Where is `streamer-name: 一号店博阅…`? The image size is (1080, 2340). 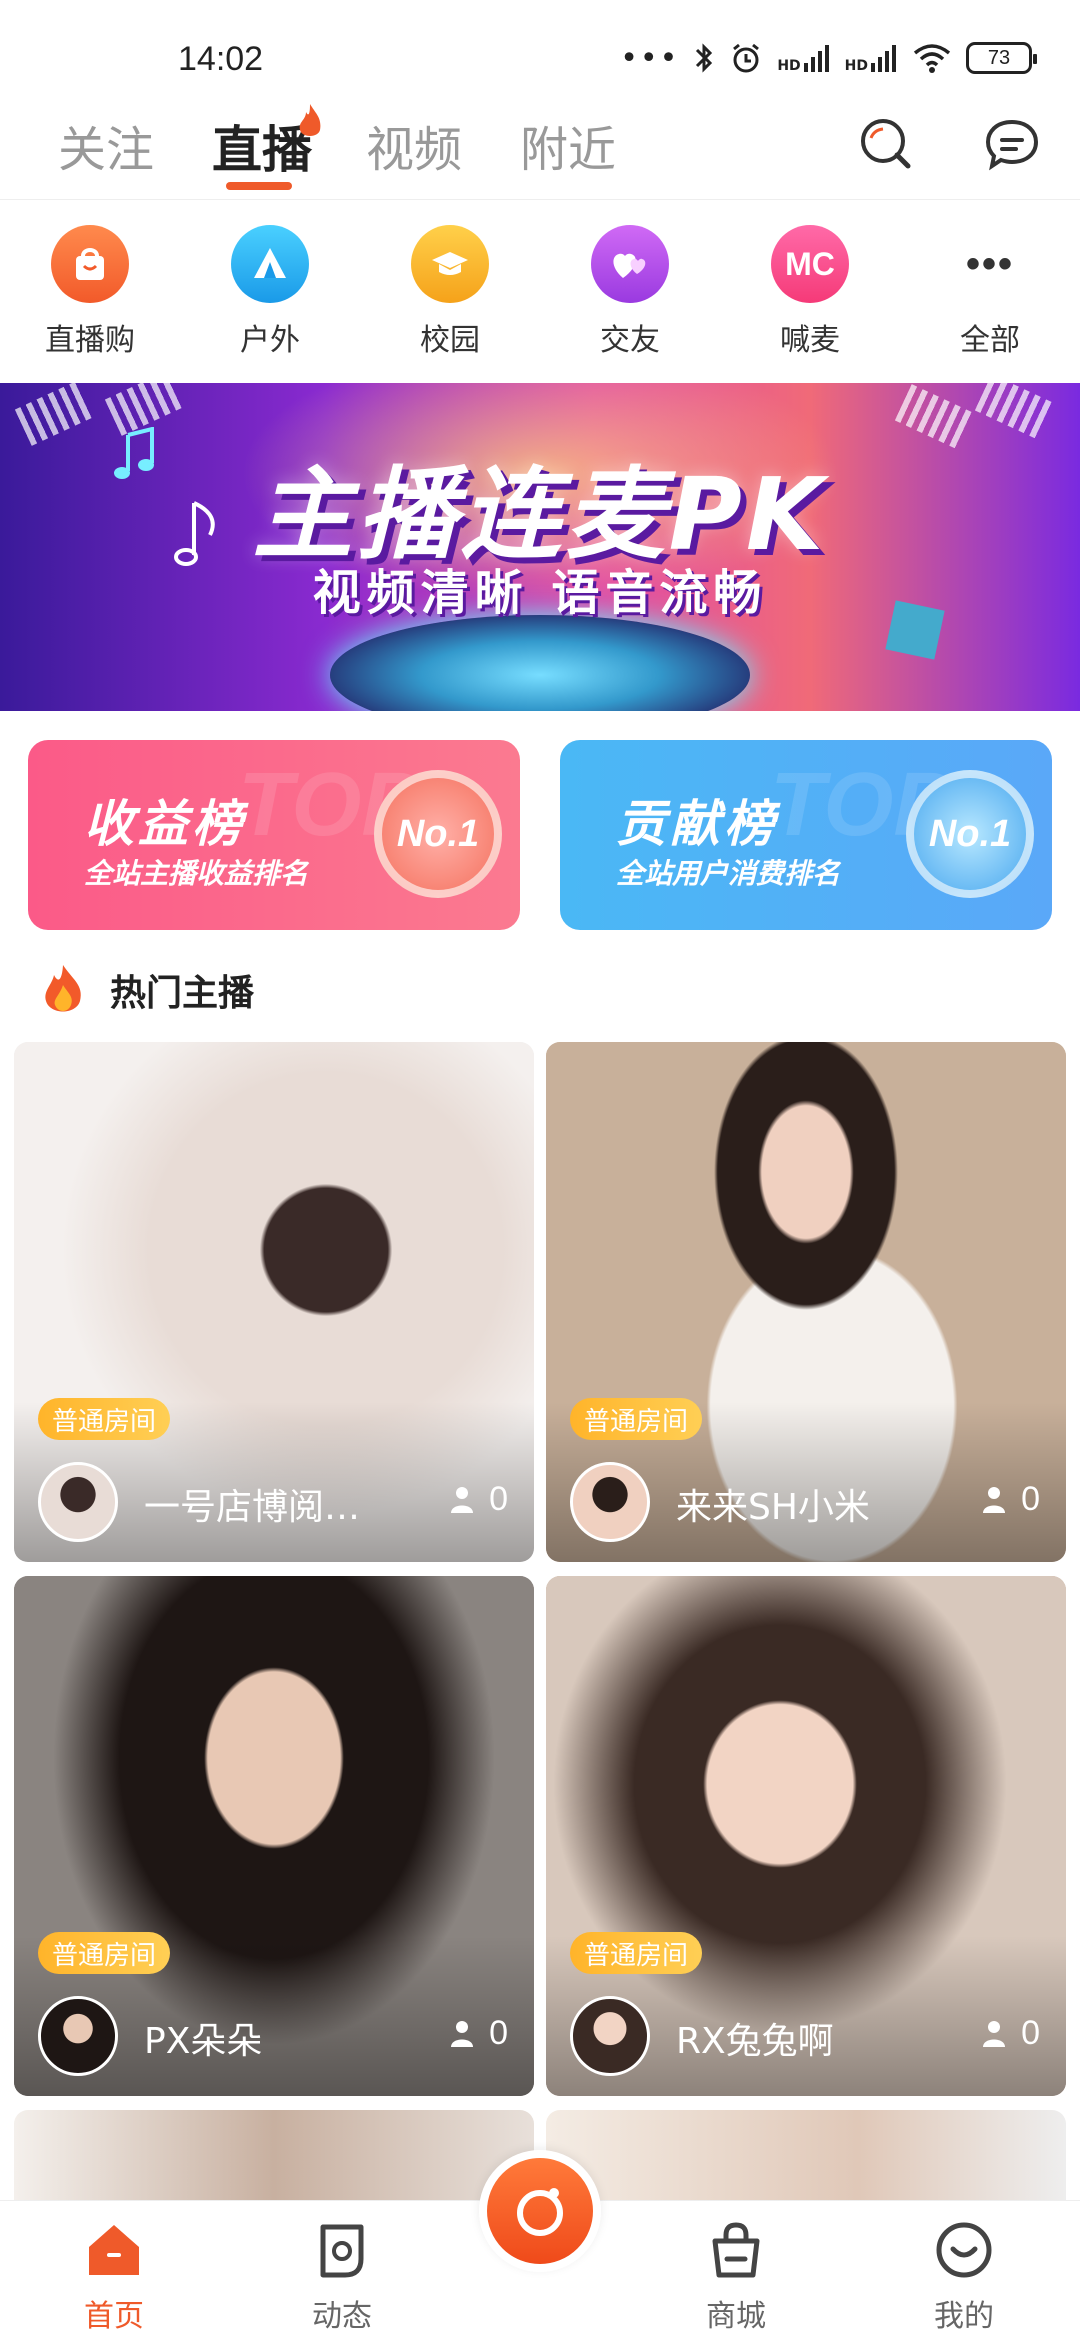
streamer-name: 一号店博阅… is located at coordinates (252, 1507).